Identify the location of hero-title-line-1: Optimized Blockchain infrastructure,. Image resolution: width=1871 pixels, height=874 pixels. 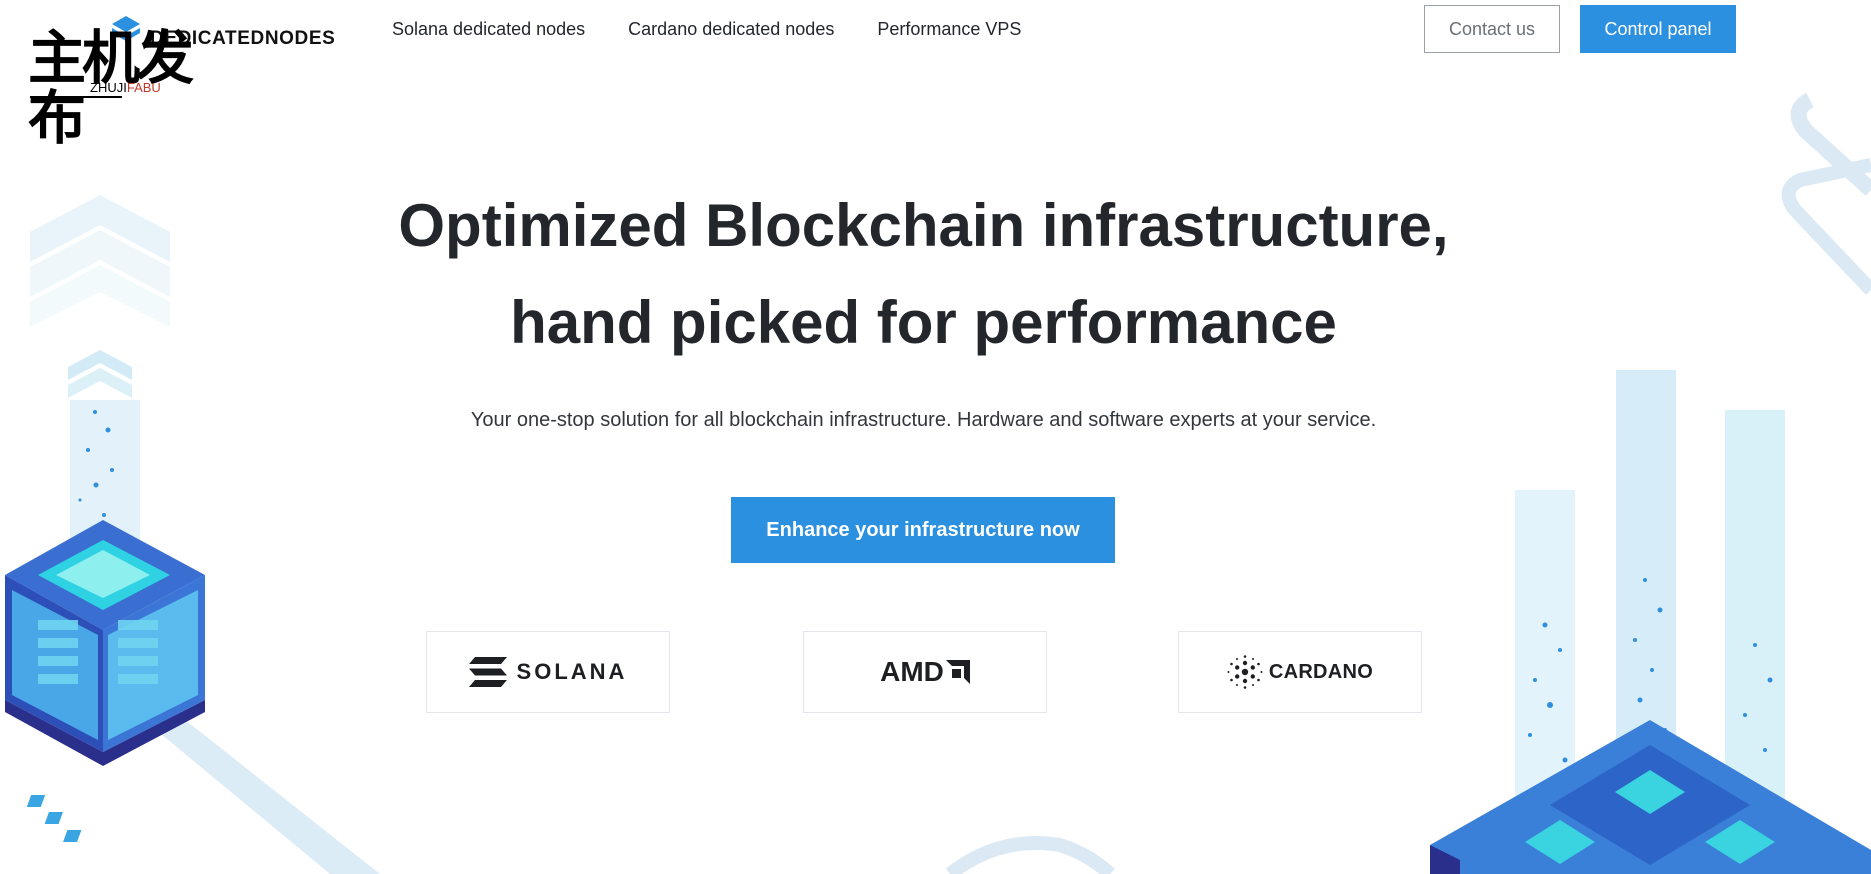
(923, 225).